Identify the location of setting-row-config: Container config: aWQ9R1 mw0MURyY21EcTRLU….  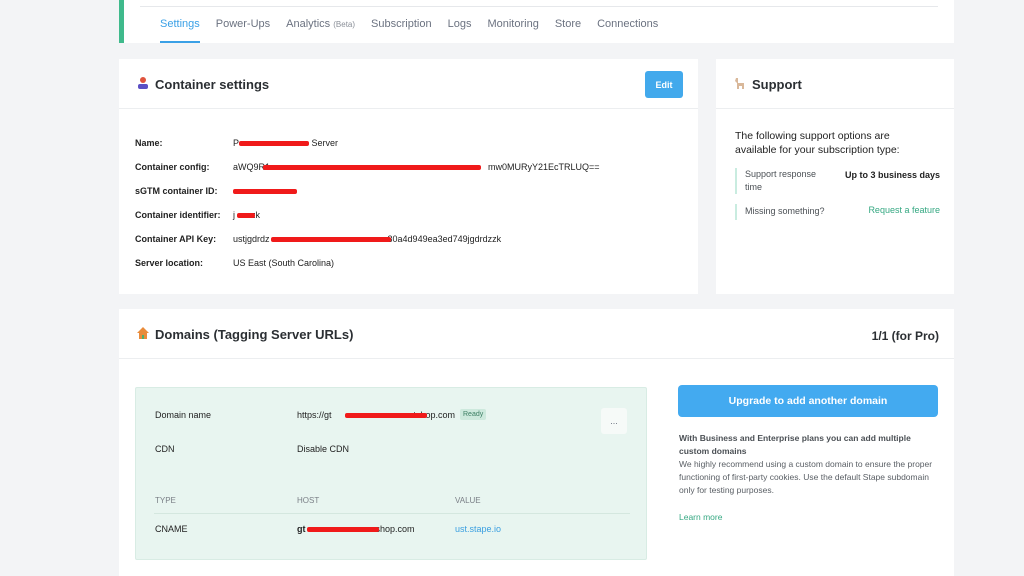
(367, 174).